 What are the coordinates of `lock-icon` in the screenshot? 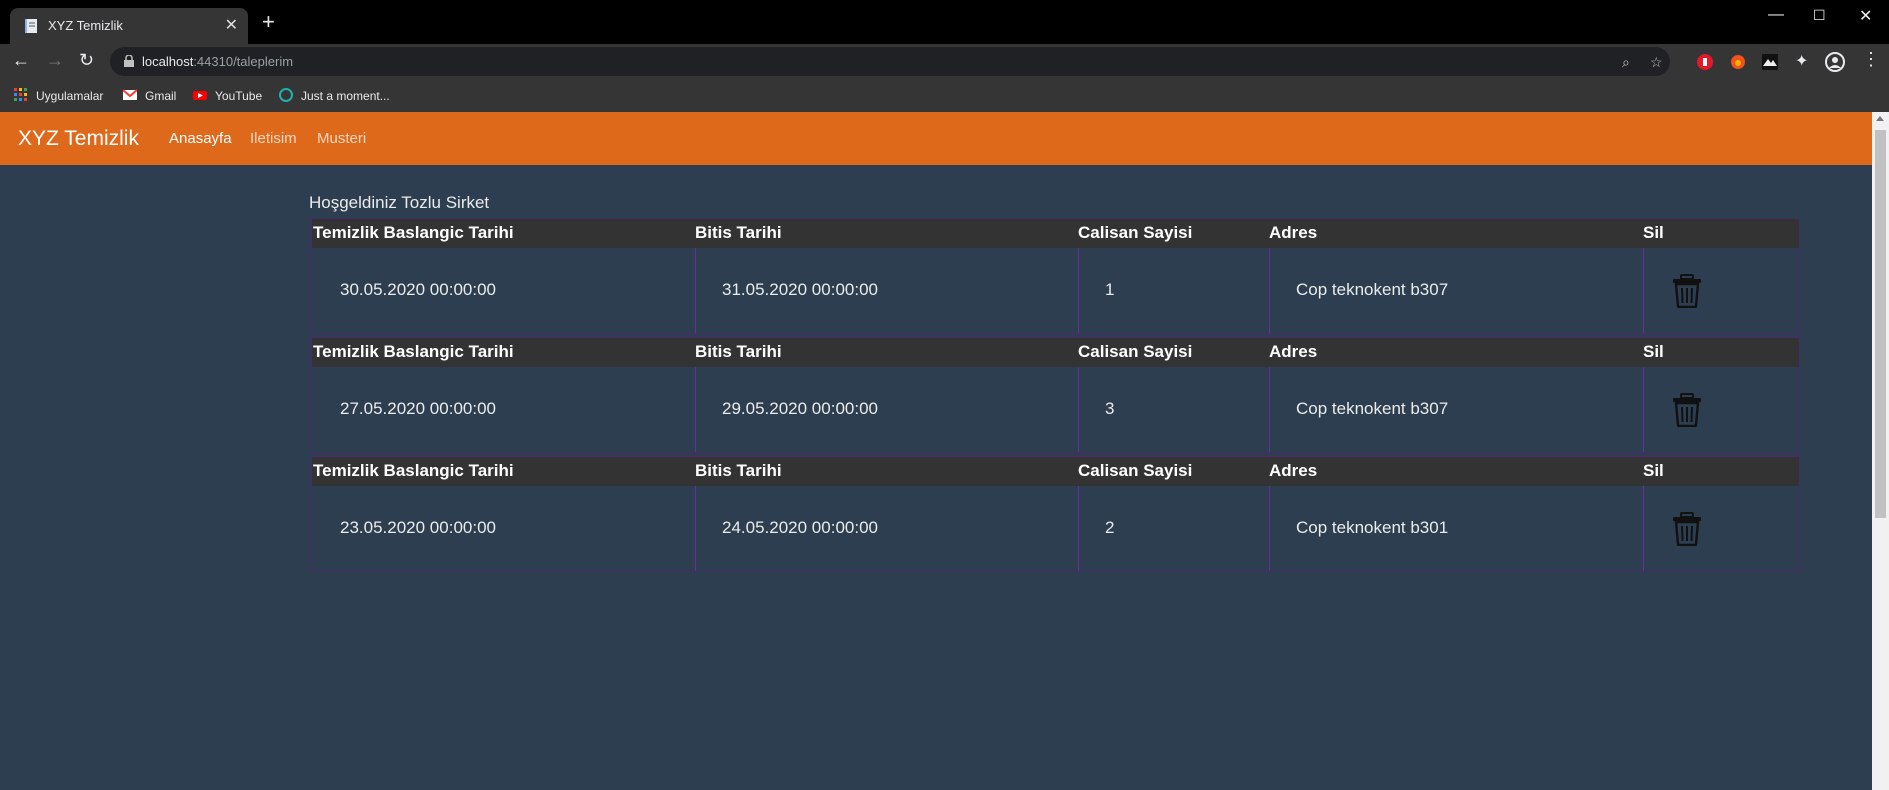 It's located at (129, 61).